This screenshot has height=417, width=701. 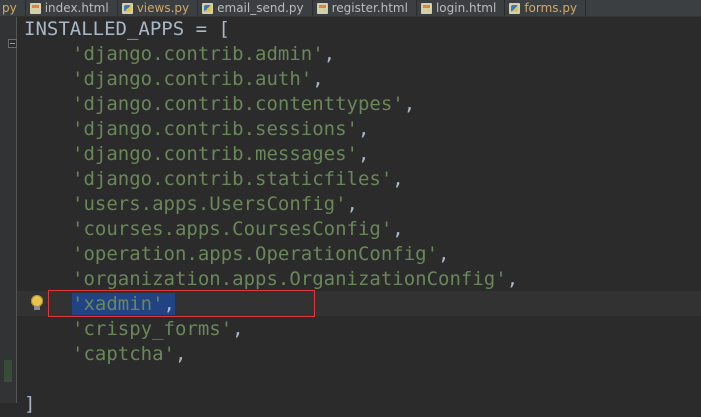 What do you see at coordinates (8, 371) in the screenshot?
I see `vcs-change-marker` at bounding box center [8, 371].